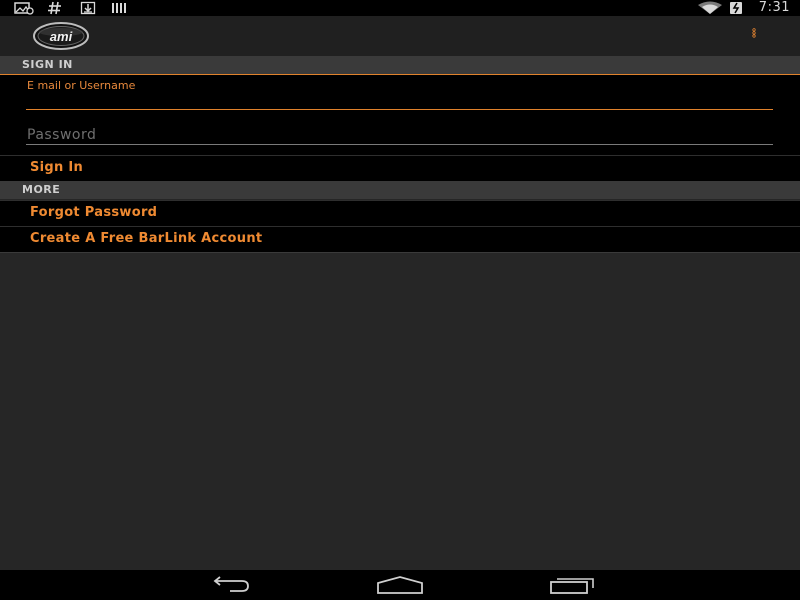 This screenshot has width=800, height=600. I want to click on password-field, so click(401, 136).